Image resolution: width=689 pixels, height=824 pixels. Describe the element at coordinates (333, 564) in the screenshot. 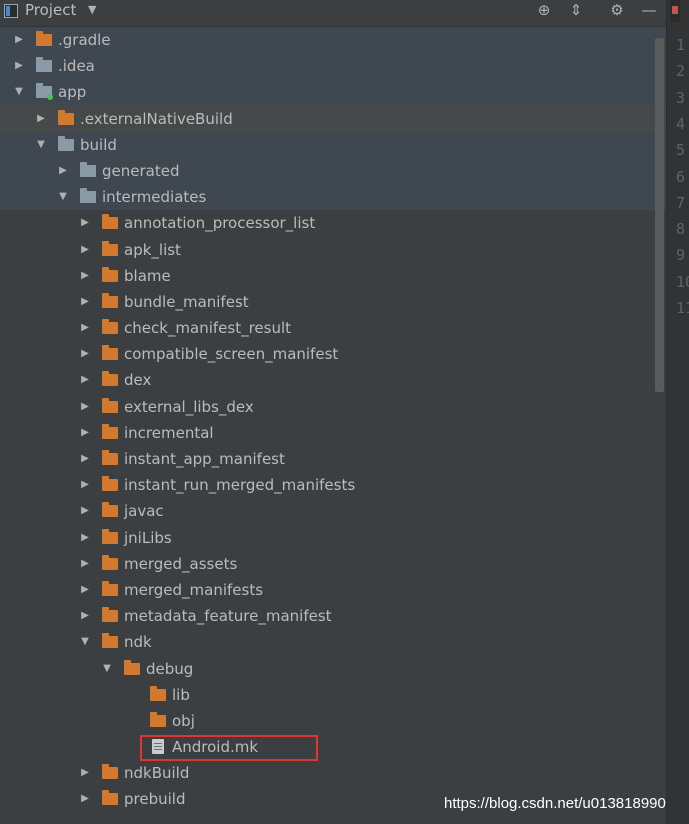

I see `tree-row: ▶ merged_assets` at that location.